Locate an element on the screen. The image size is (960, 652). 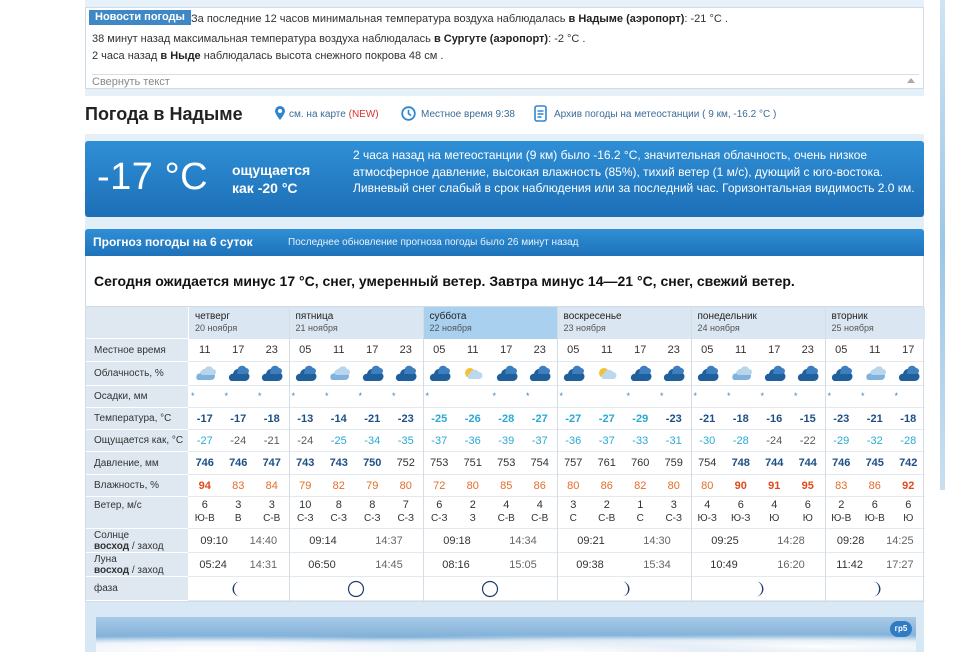
pressure-cell: 754 is located at coordinates (539, 463).